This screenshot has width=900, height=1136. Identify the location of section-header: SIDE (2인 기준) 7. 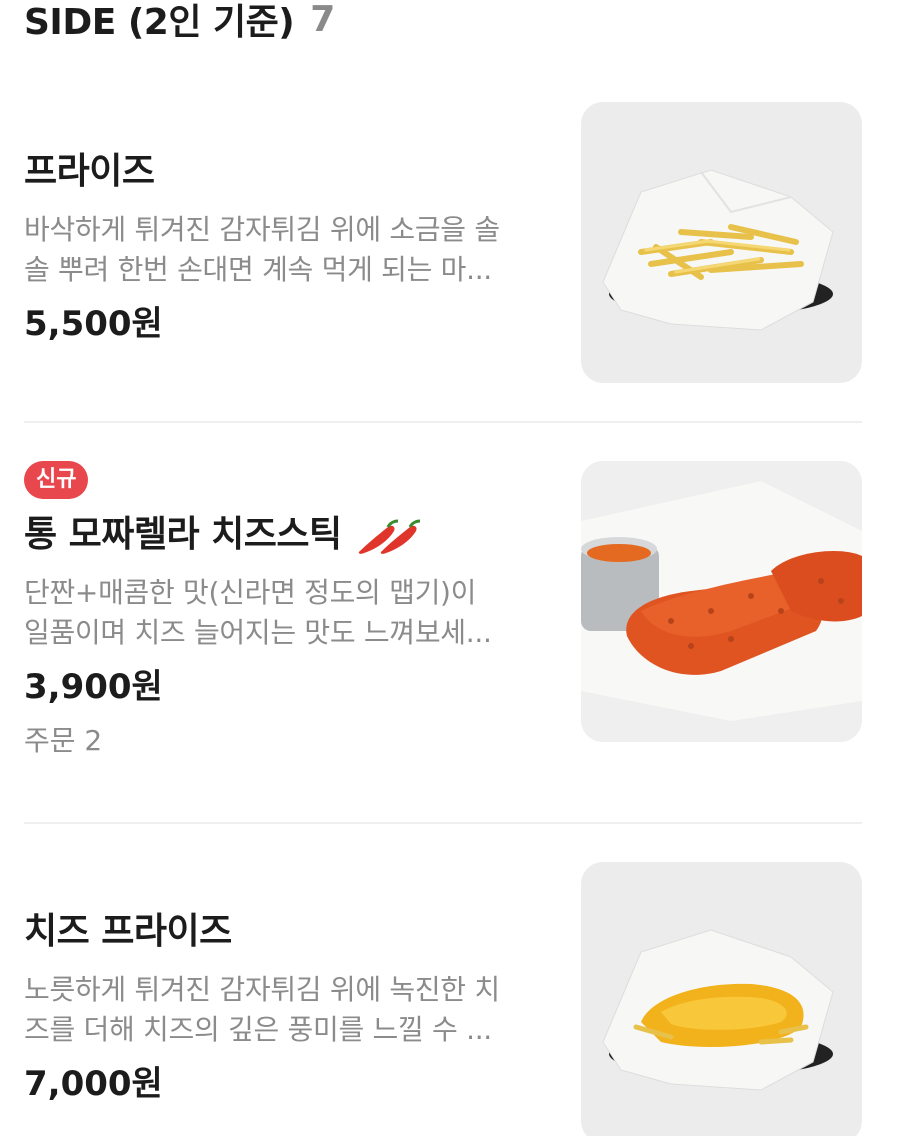
(179, 22).